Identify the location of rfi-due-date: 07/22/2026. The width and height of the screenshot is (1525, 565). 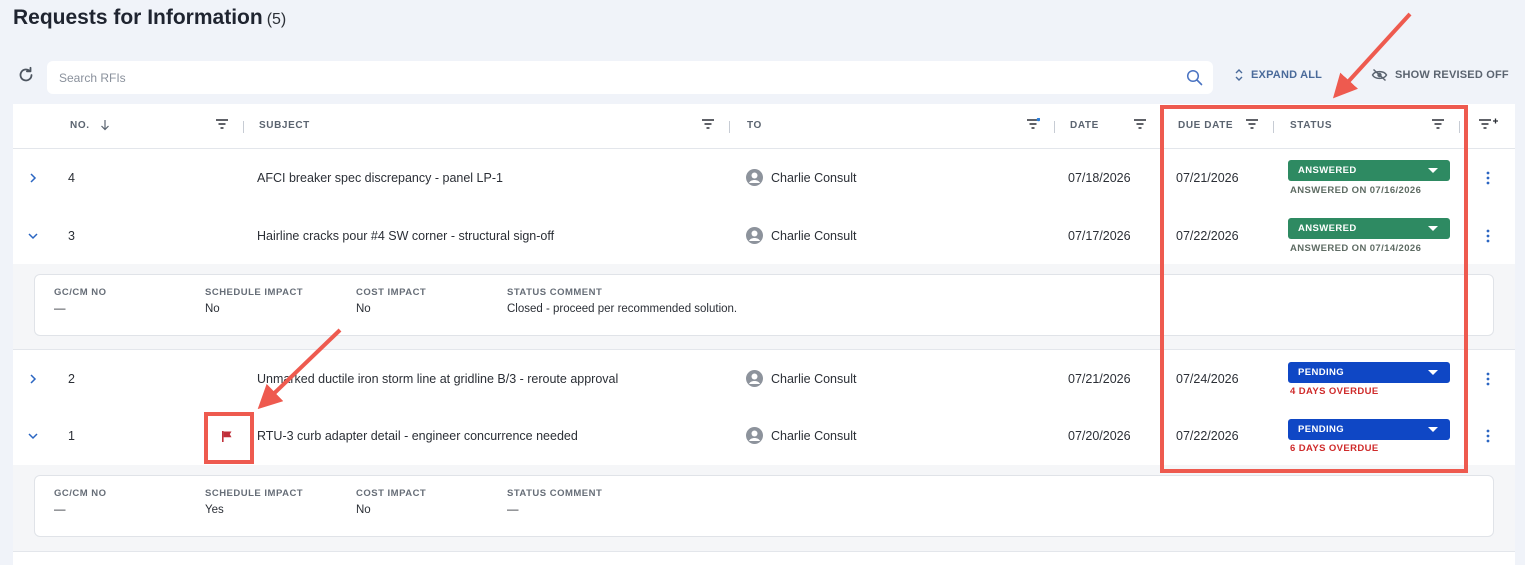
(1207, 436).